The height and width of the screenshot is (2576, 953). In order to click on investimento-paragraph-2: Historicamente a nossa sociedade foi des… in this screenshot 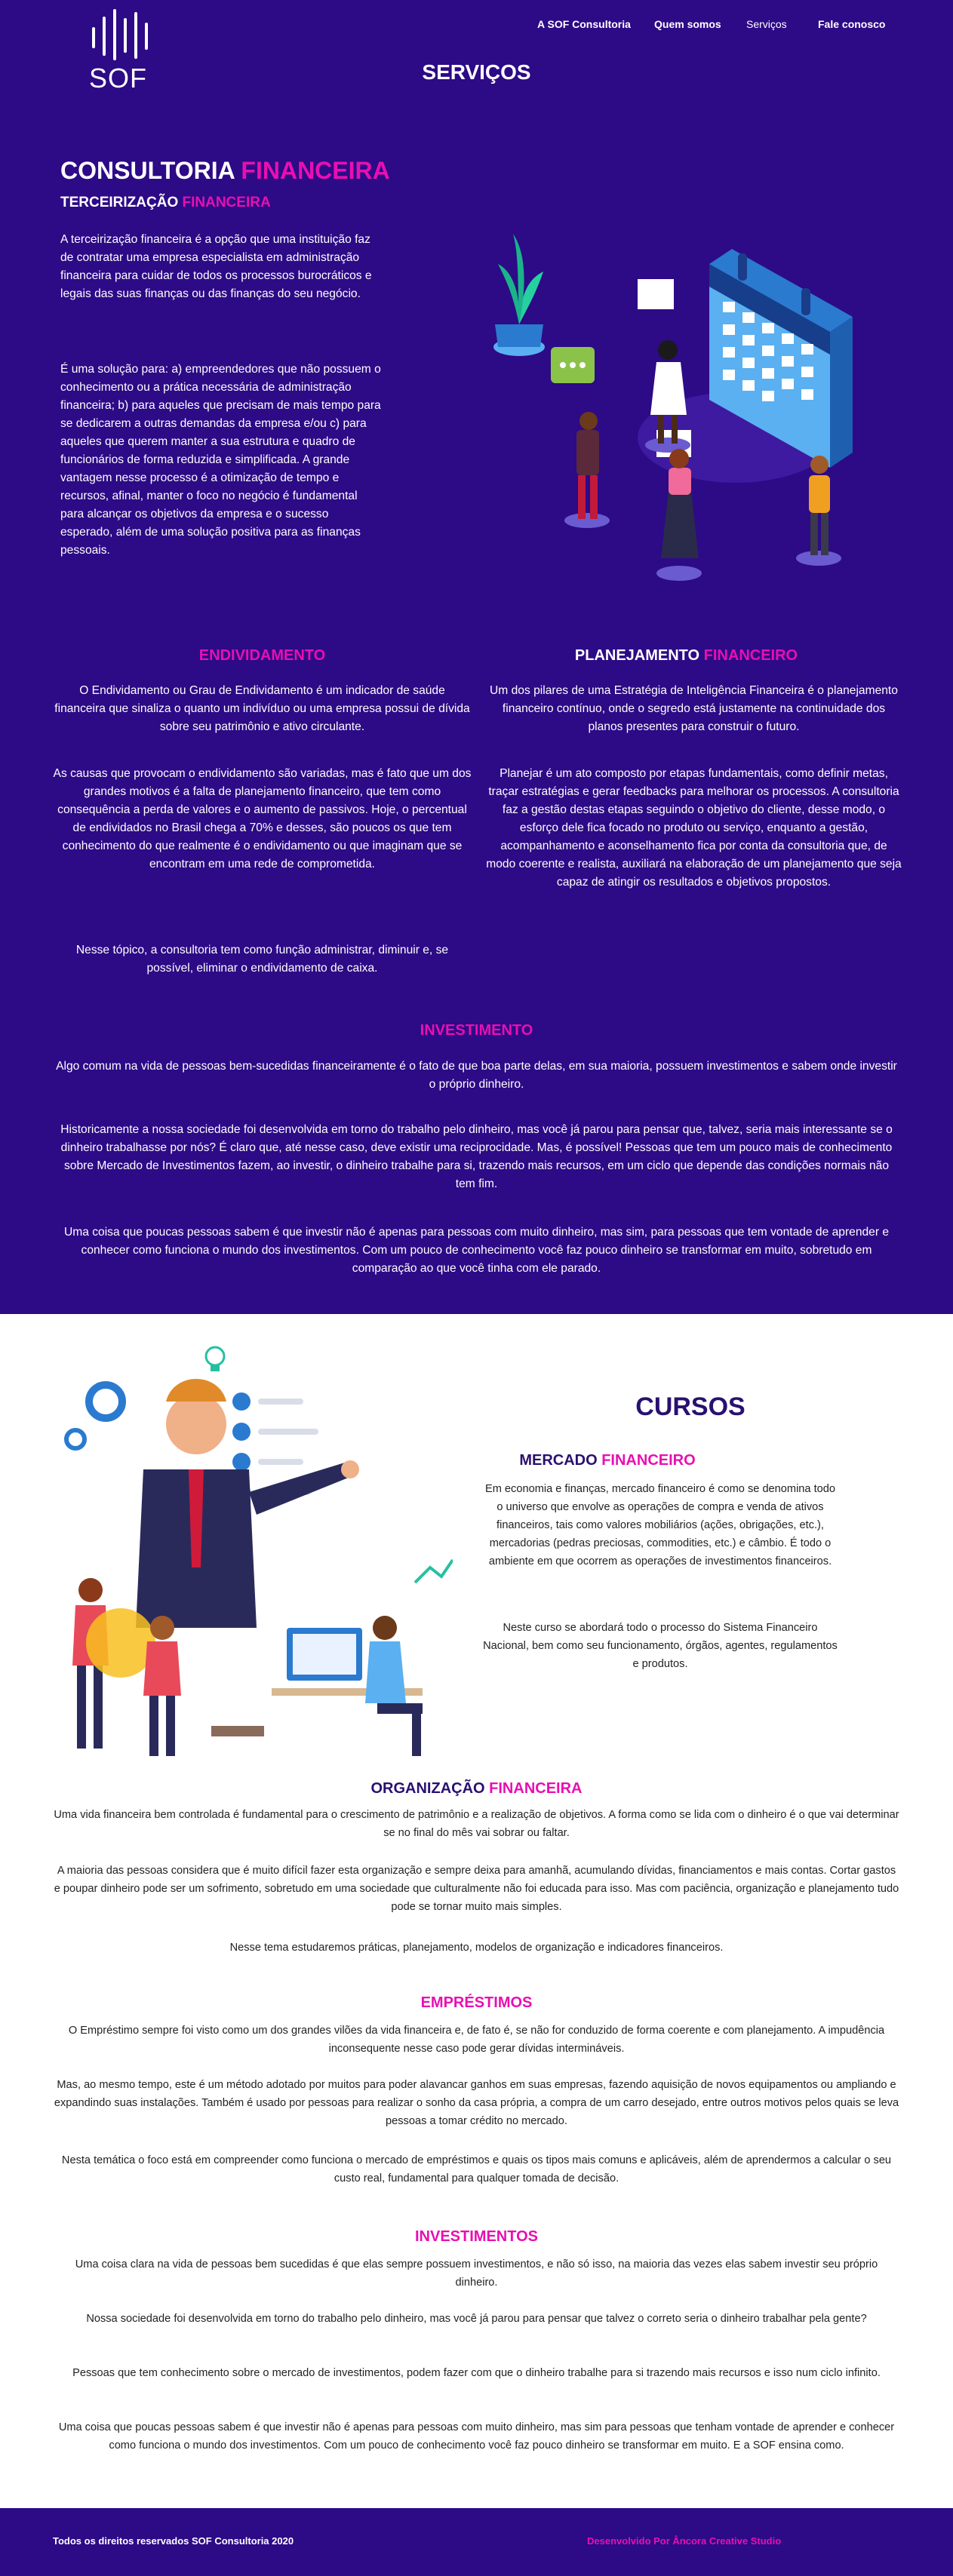, I will do `click(476, 1156)`.